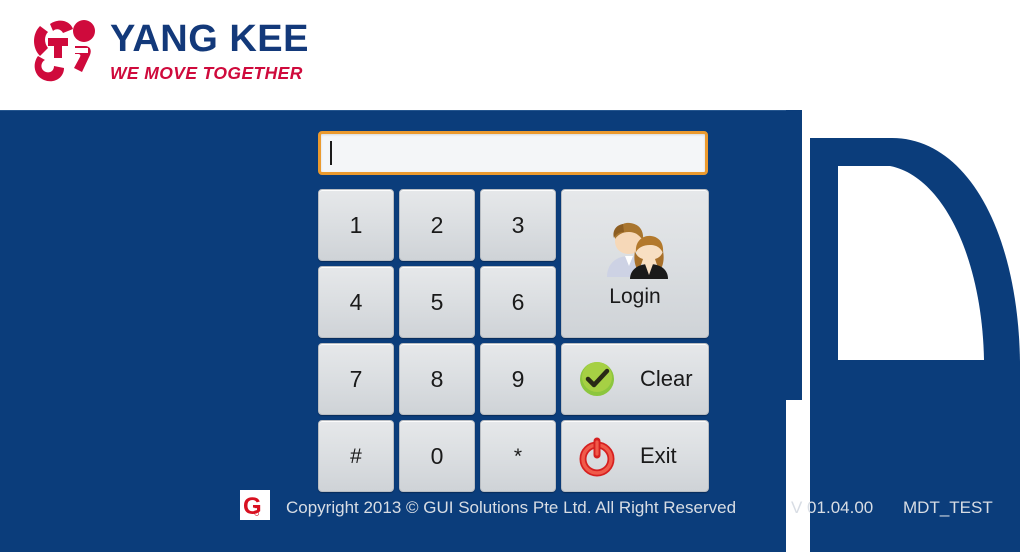 This screenshot has width=1024, height=552. What do you see at coordinates (635, 456) in the screenshot?
I see `exit-button: Exit` at bounding box center [635, 456].